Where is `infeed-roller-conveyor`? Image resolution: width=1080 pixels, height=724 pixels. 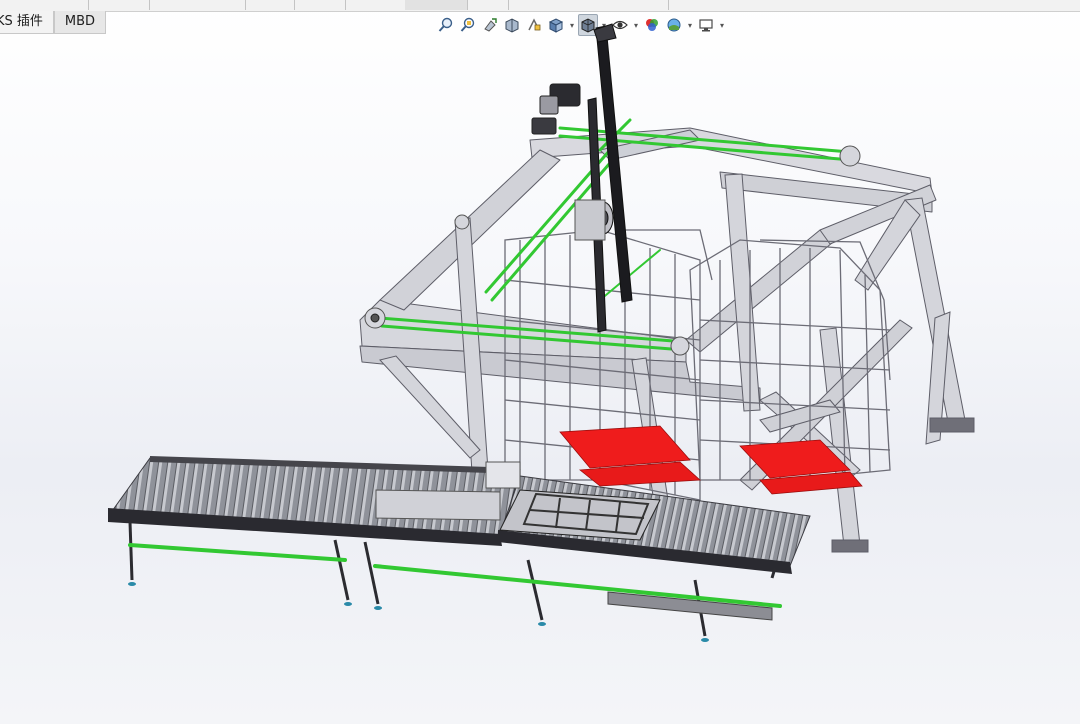
infeed-roller-conveyor is located at coordinates (314, 501).